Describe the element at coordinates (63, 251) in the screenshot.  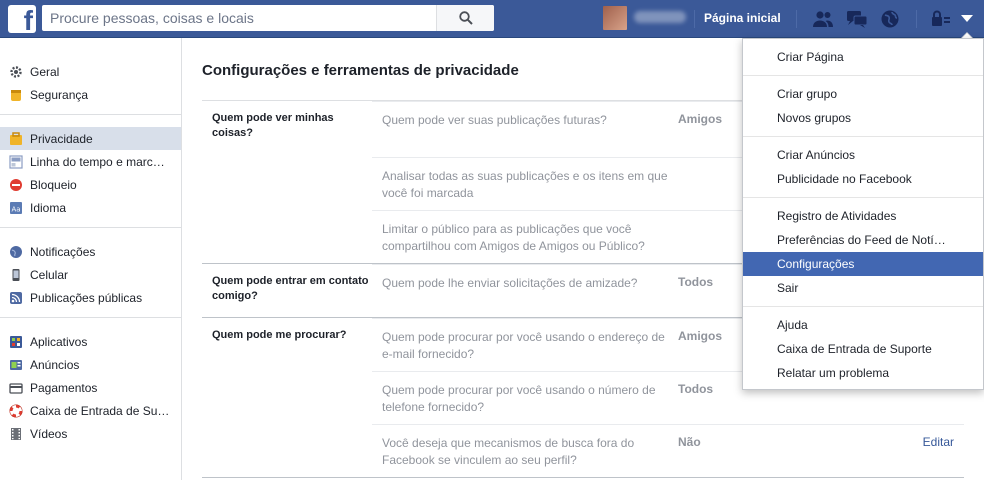
I see `sidebar-item-label: Notificações` at that location.